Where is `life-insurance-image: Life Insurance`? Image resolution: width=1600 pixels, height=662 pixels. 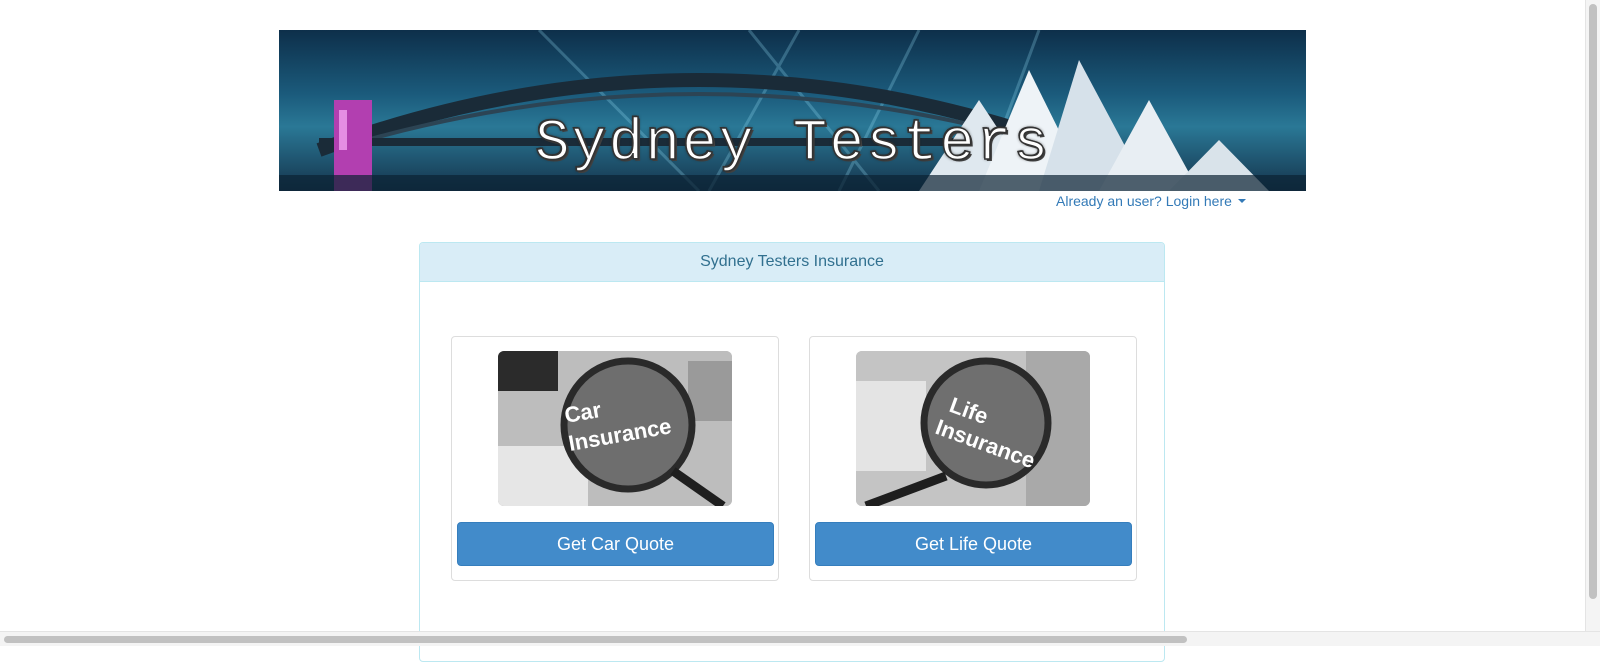
life-insurance-image: Life Insurance is located at coordinates (973, 428).